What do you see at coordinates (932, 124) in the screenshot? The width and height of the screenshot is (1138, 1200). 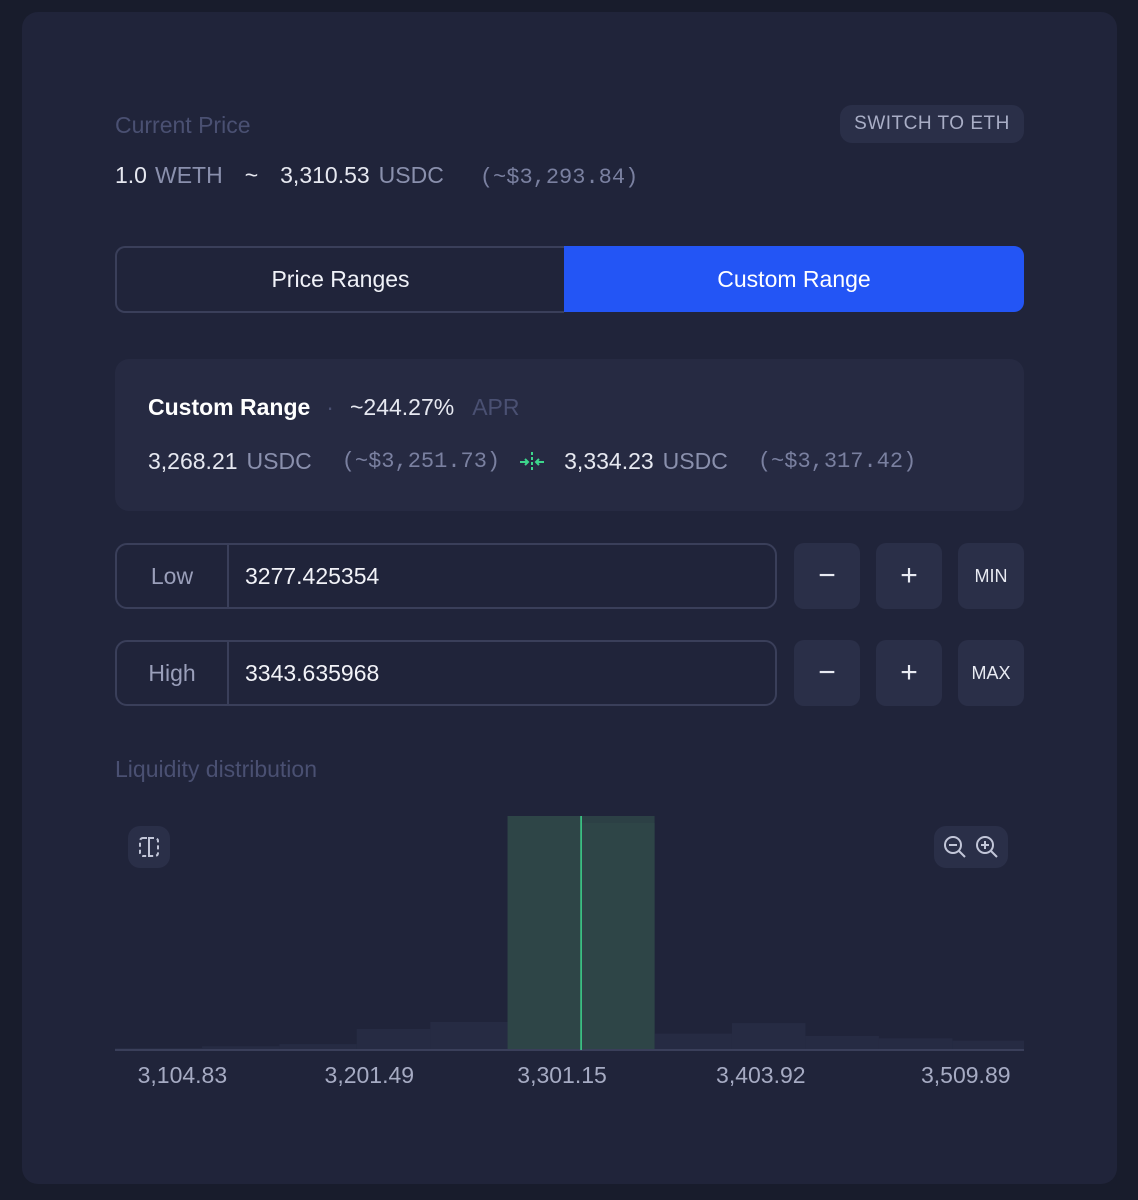 I see `switch-to-eth-button: SWITCH TO ETH` at bounding box center [932, 124].